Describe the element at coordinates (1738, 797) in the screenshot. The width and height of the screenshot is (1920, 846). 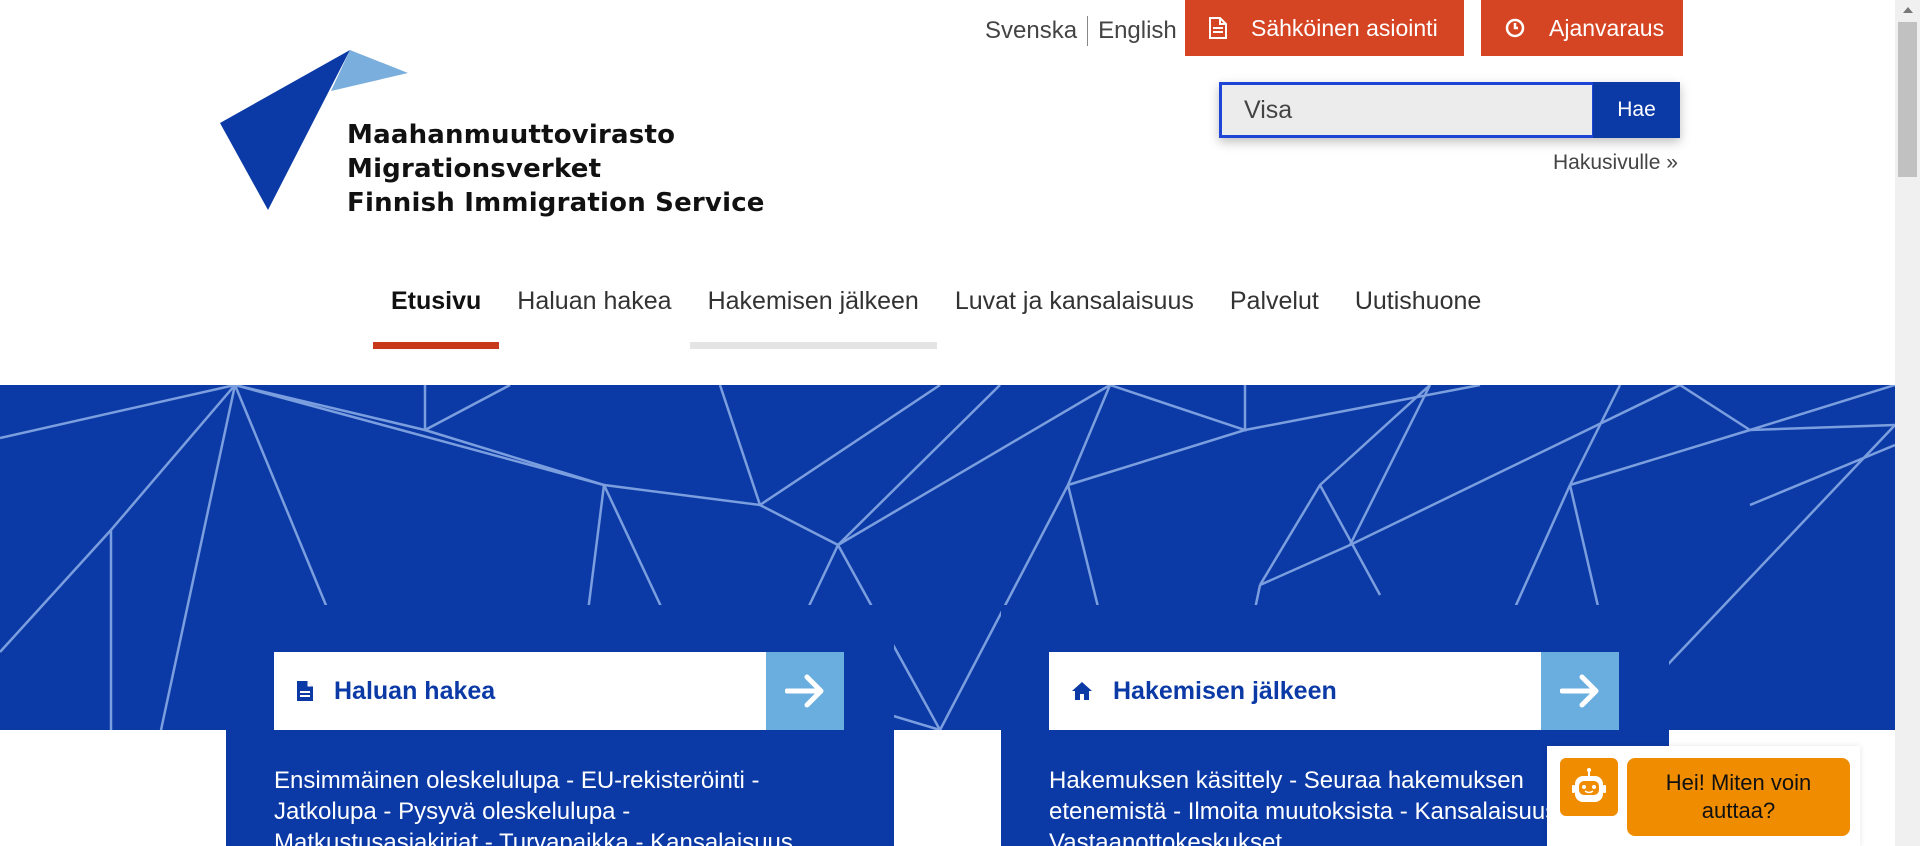
I see `chat-greeting: Hei! Miten voin auttaa?` at that location.